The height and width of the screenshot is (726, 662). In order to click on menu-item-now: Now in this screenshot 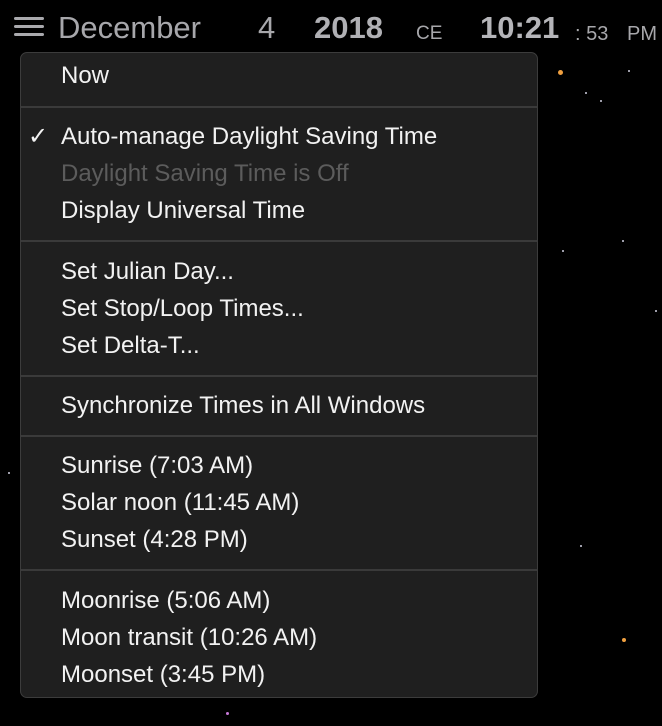, I will do `click(85, 76)`.